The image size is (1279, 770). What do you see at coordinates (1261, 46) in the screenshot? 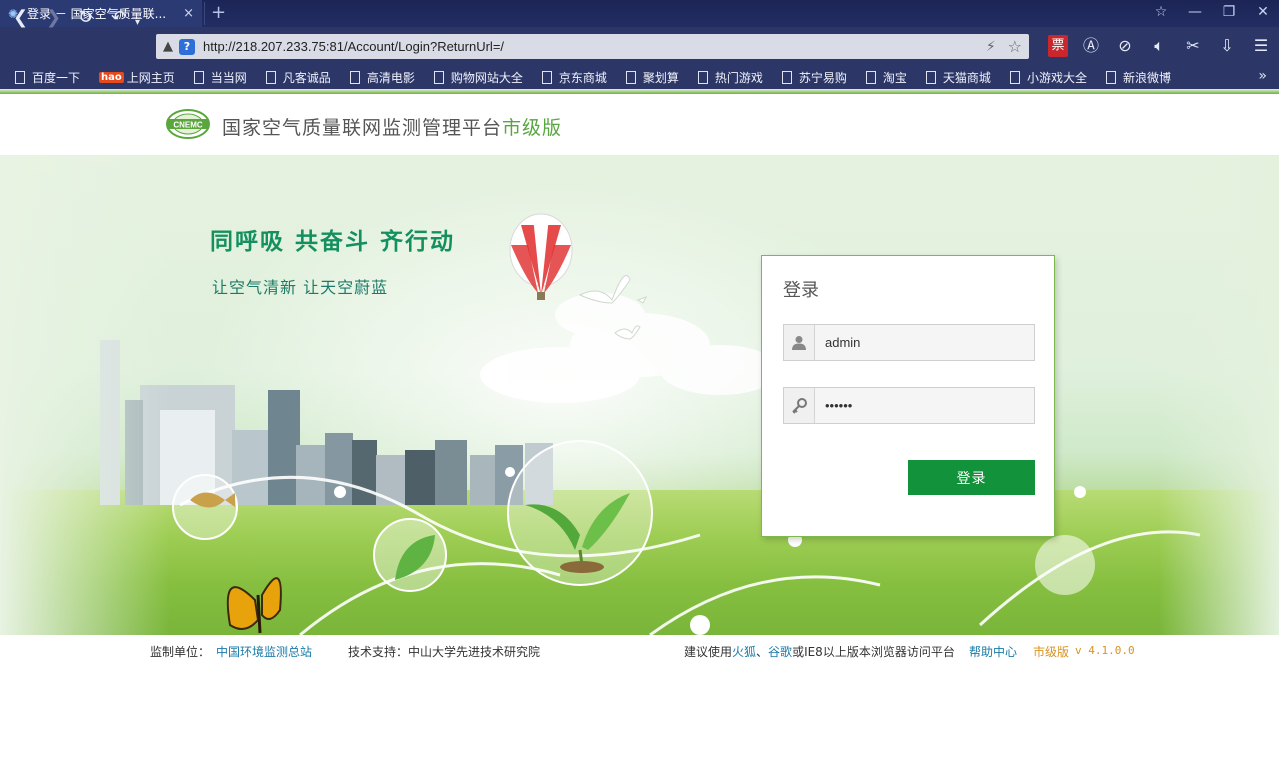
I see `menu-icon: ☰` at bounding box center [1261, 46].